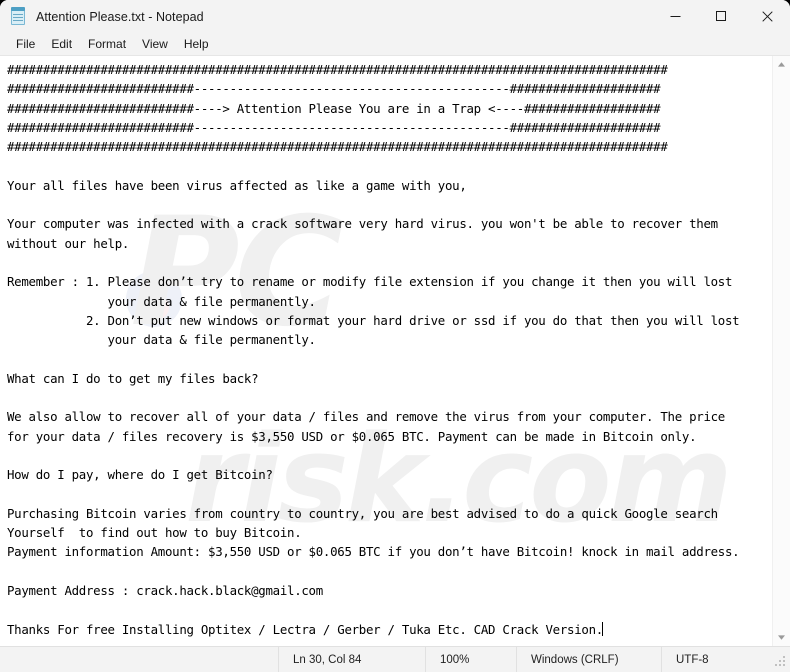 This screenshot has height=672, width=790. I want to click on minimize-button, so click(675, 16).